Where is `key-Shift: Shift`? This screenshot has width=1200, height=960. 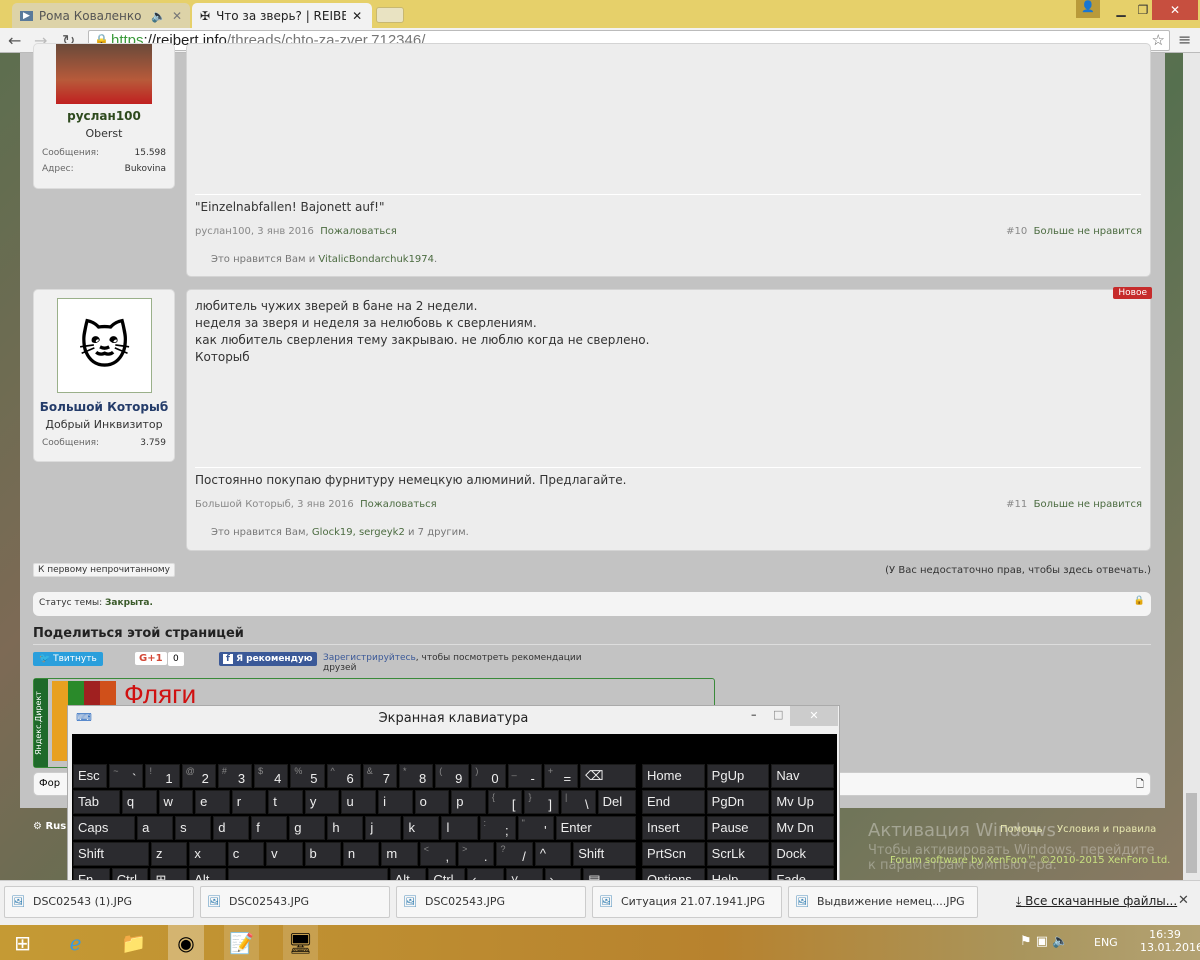
key-Shift: Shift is located at coordinates (111, 854).